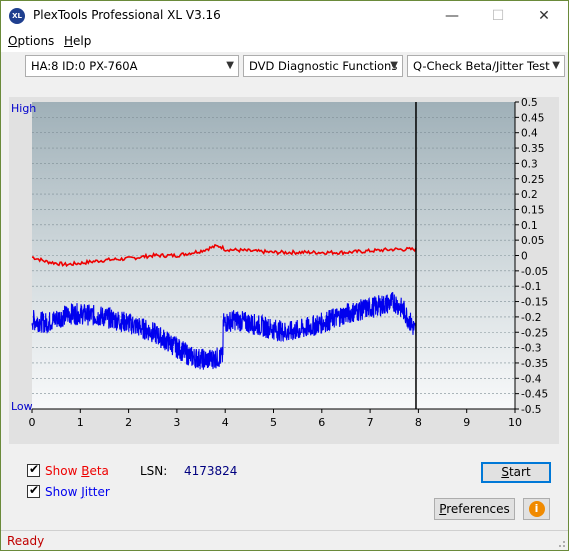  What do you see at coordinates (532, 149) in the screenshot?
I see `y-tick-label: 0.35` at bounding box center [532, 149].